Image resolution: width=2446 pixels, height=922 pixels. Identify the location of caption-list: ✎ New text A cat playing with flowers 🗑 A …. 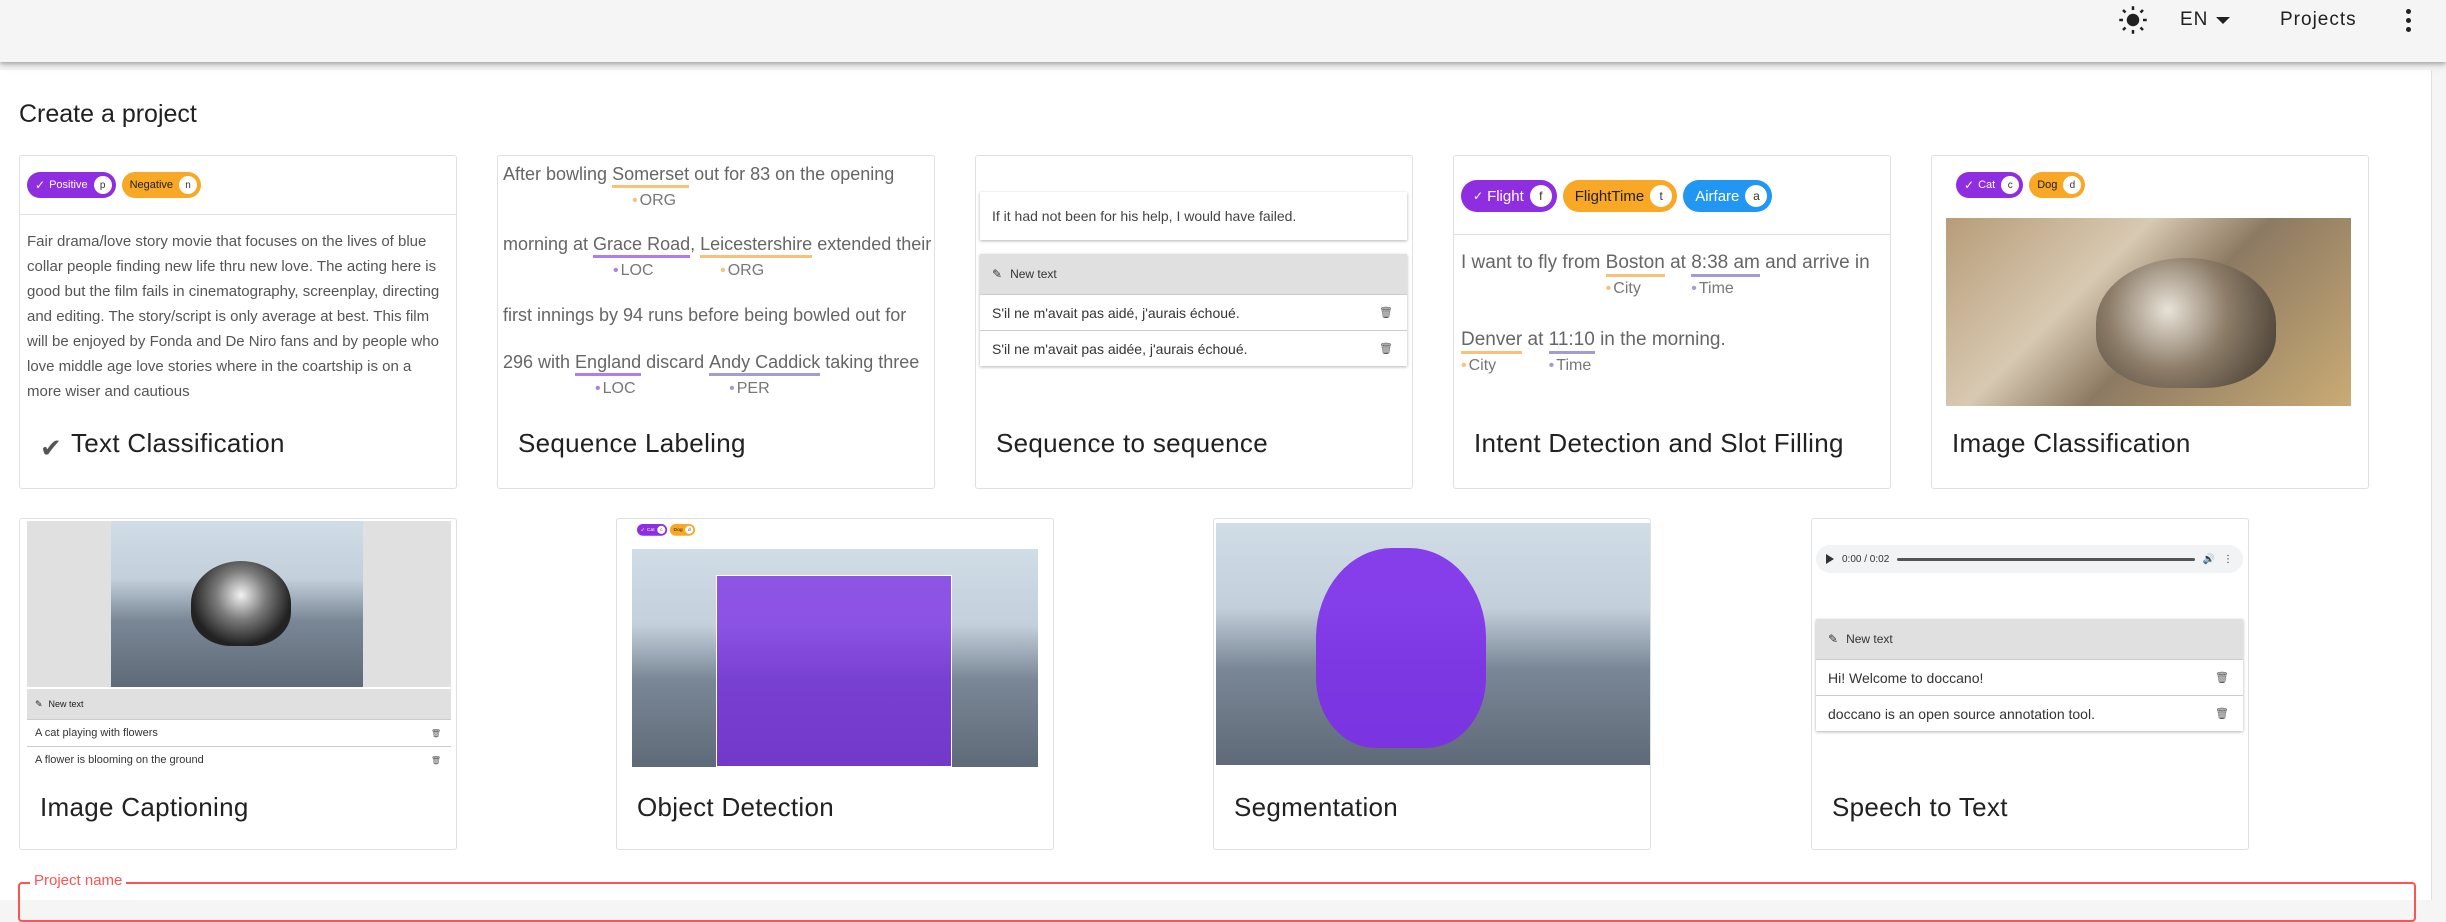
(239, 731).